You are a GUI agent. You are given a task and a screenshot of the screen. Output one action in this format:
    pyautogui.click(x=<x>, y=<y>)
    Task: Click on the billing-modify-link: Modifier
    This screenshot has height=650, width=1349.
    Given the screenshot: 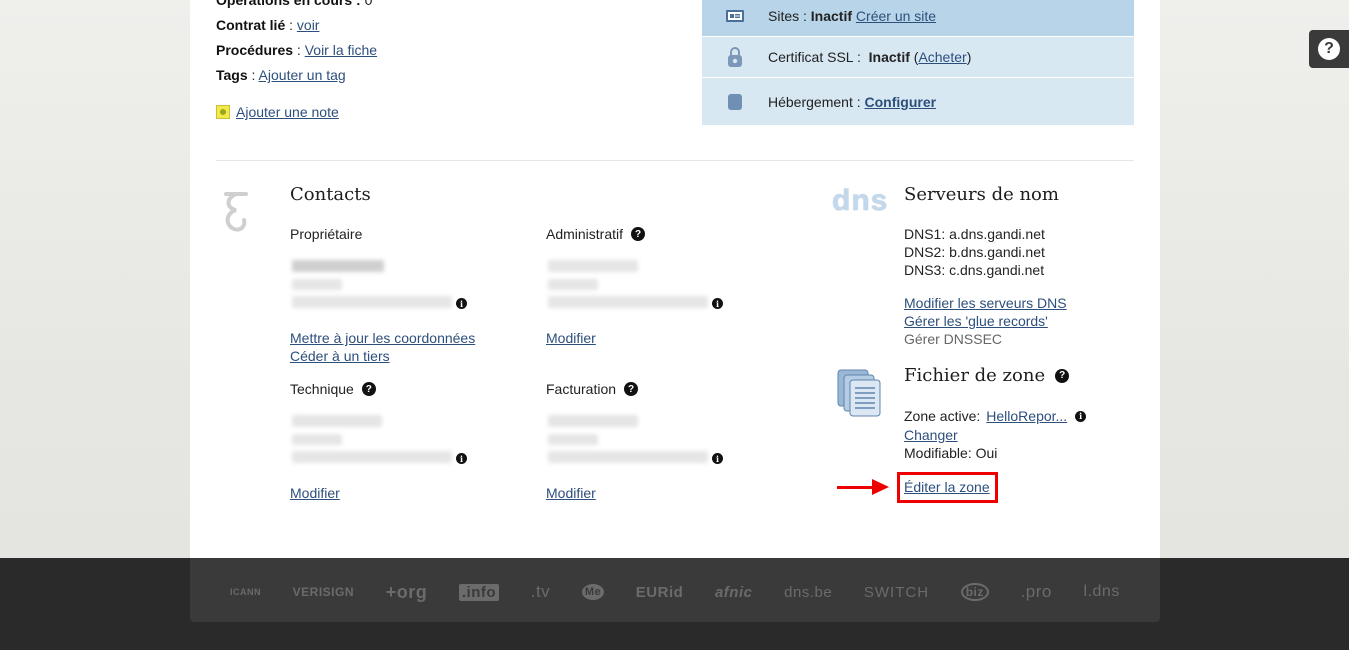 What is the action you would take?
    pyautogui.click(x=571, y=493)
    